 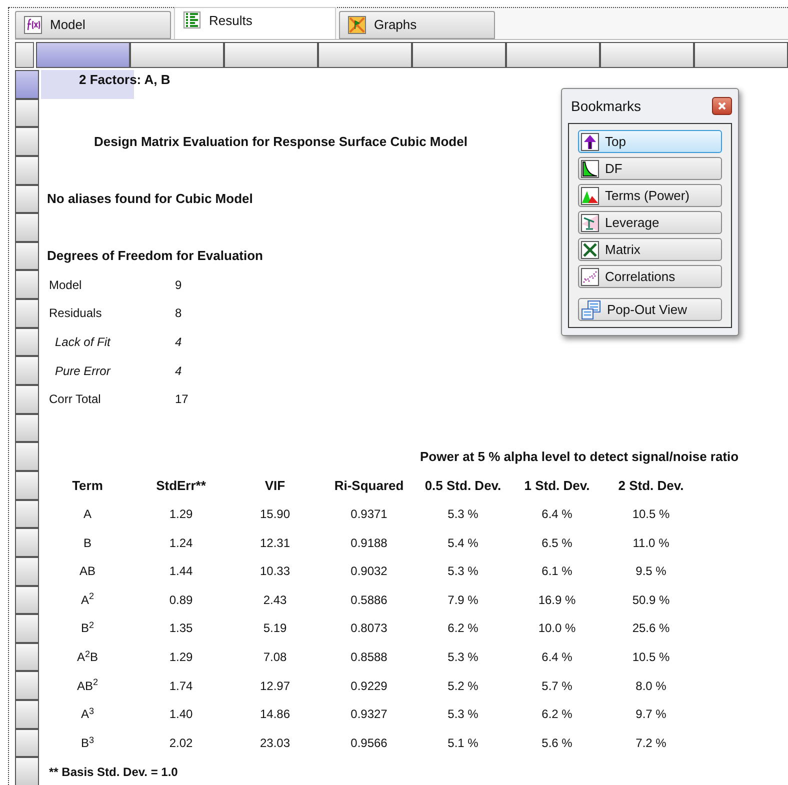 I want to click on table-cell-text: B, so click(x=87, y=543).